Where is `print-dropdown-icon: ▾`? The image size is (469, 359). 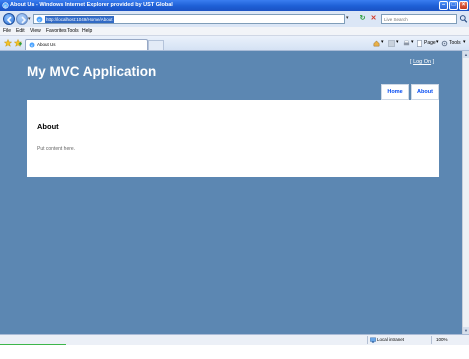 print-dropdown-icon: ▾ is located at coordinates (412, 42).